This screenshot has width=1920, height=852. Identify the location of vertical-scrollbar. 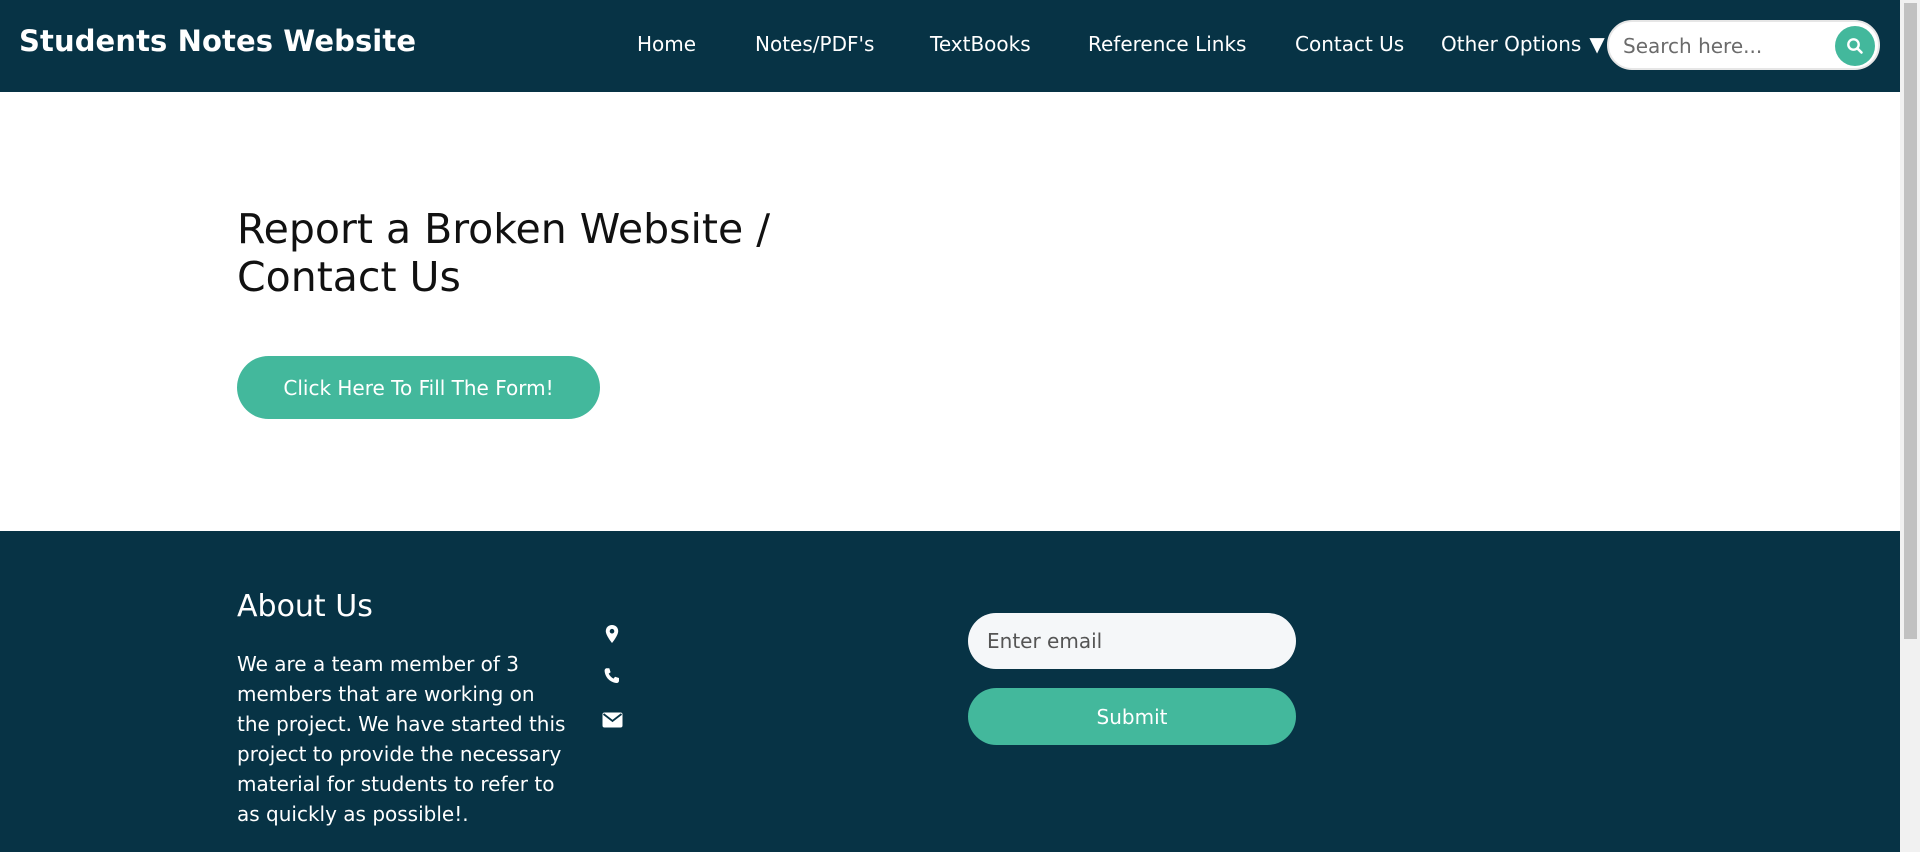
(1910, 426).